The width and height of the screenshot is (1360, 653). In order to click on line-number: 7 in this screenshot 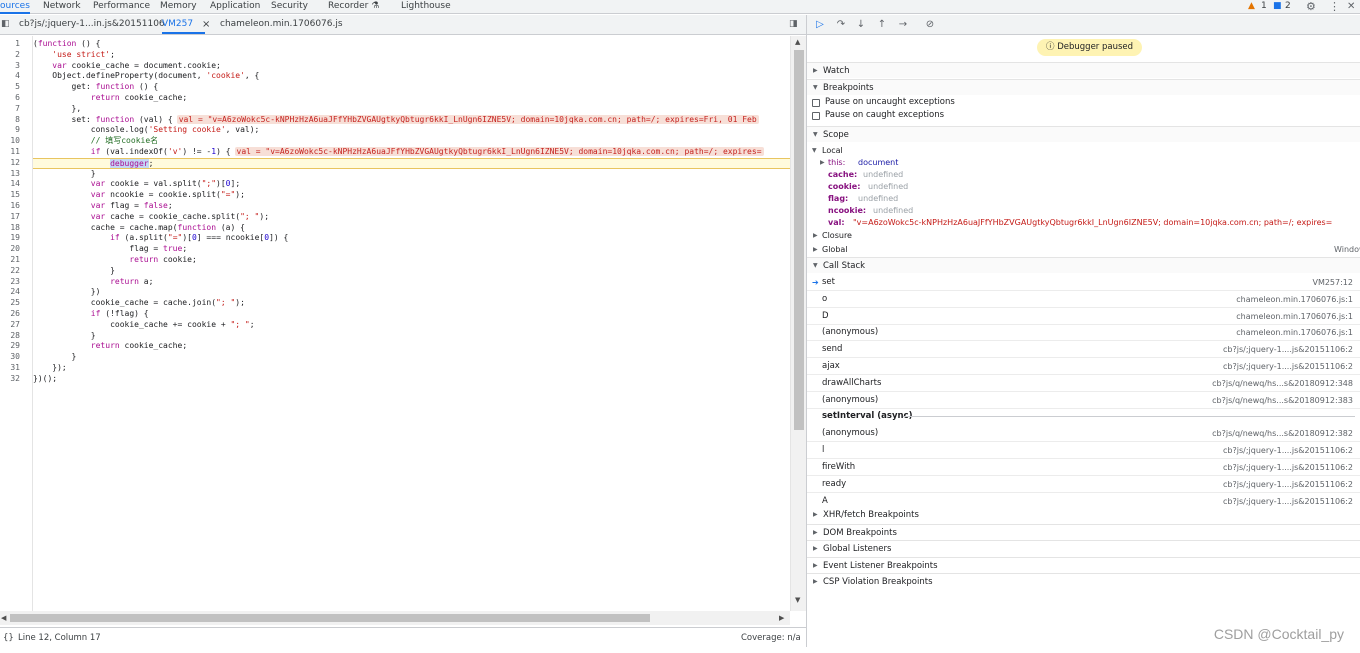, I will do `click(10, 109)`.